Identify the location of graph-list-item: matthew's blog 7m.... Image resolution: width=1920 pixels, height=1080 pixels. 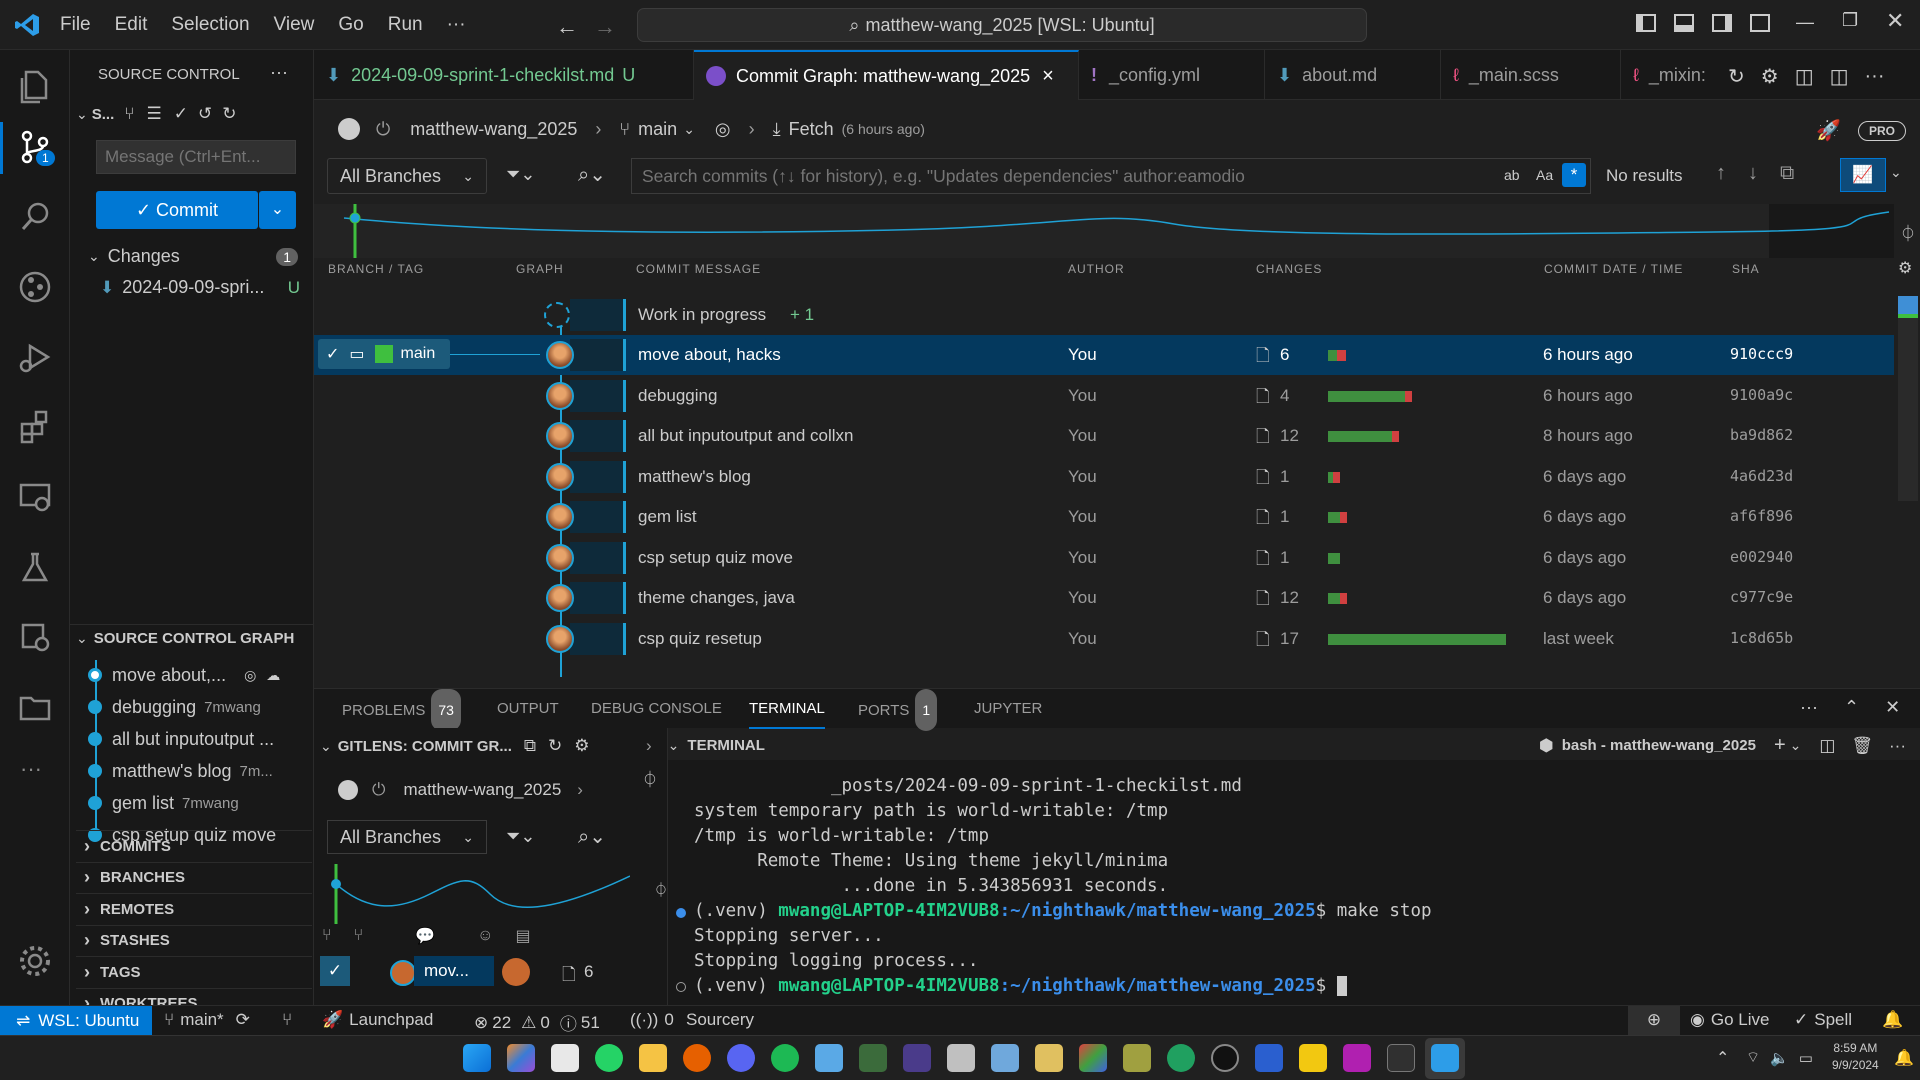
(201, 771).